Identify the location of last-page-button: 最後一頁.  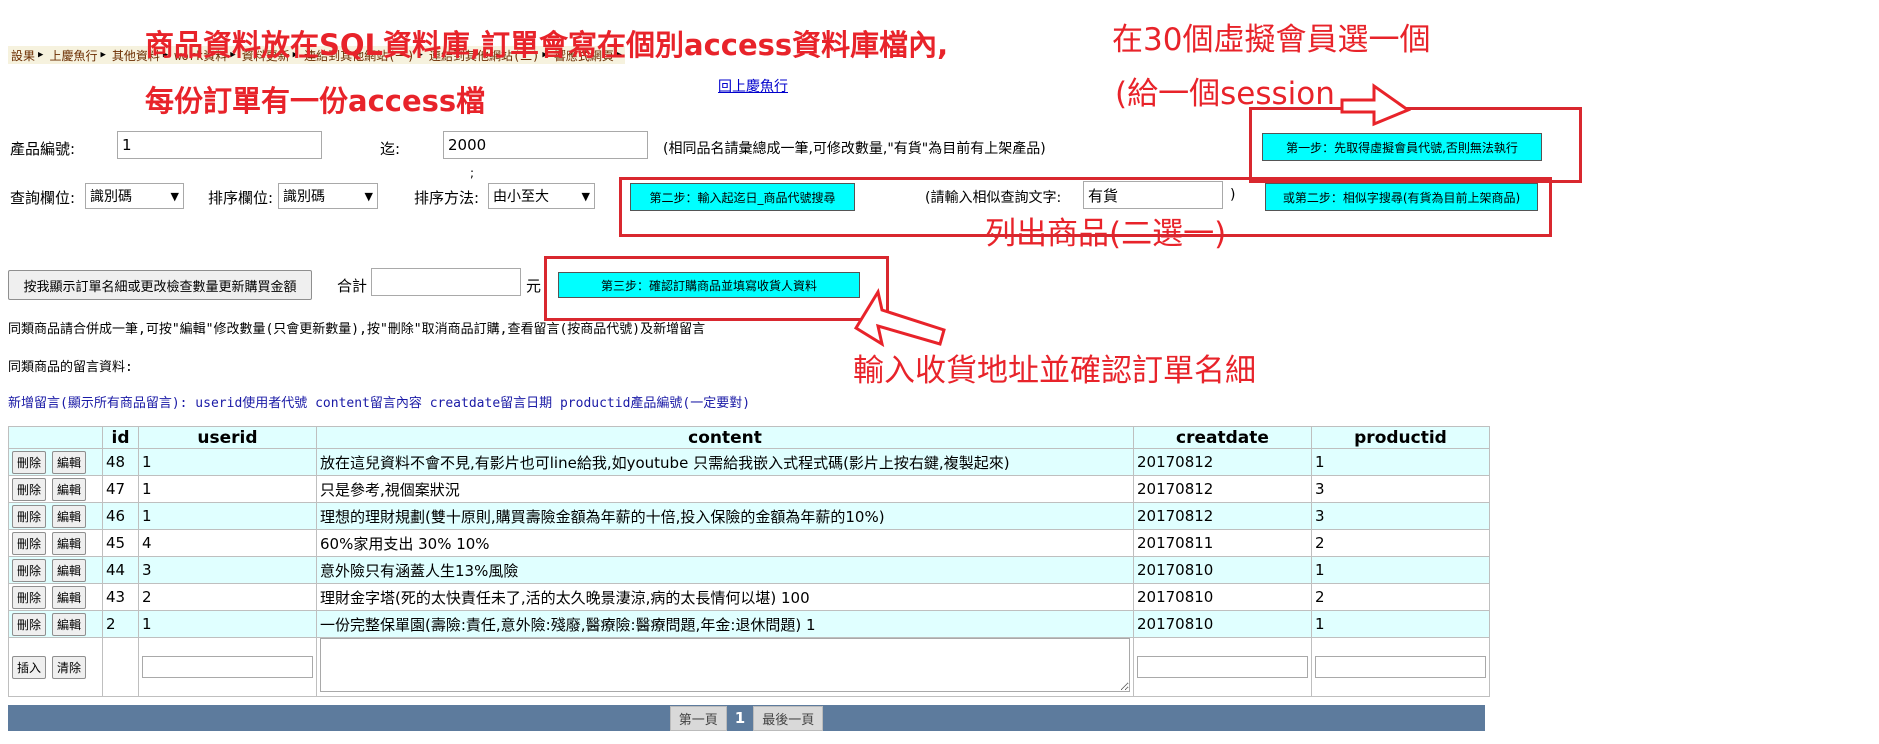
(788, 718).